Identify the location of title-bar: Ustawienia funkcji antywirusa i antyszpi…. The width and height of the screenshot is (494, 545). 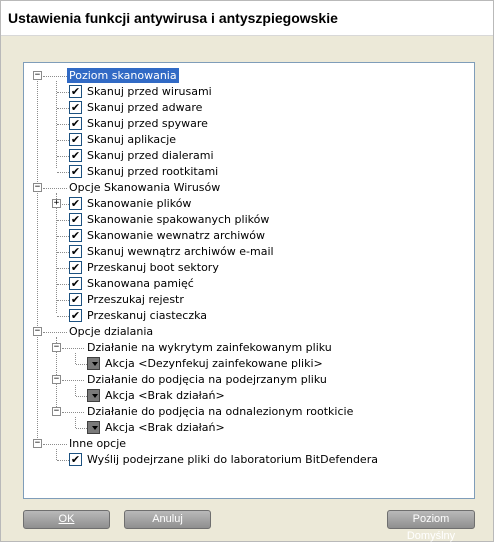
(247, 18).